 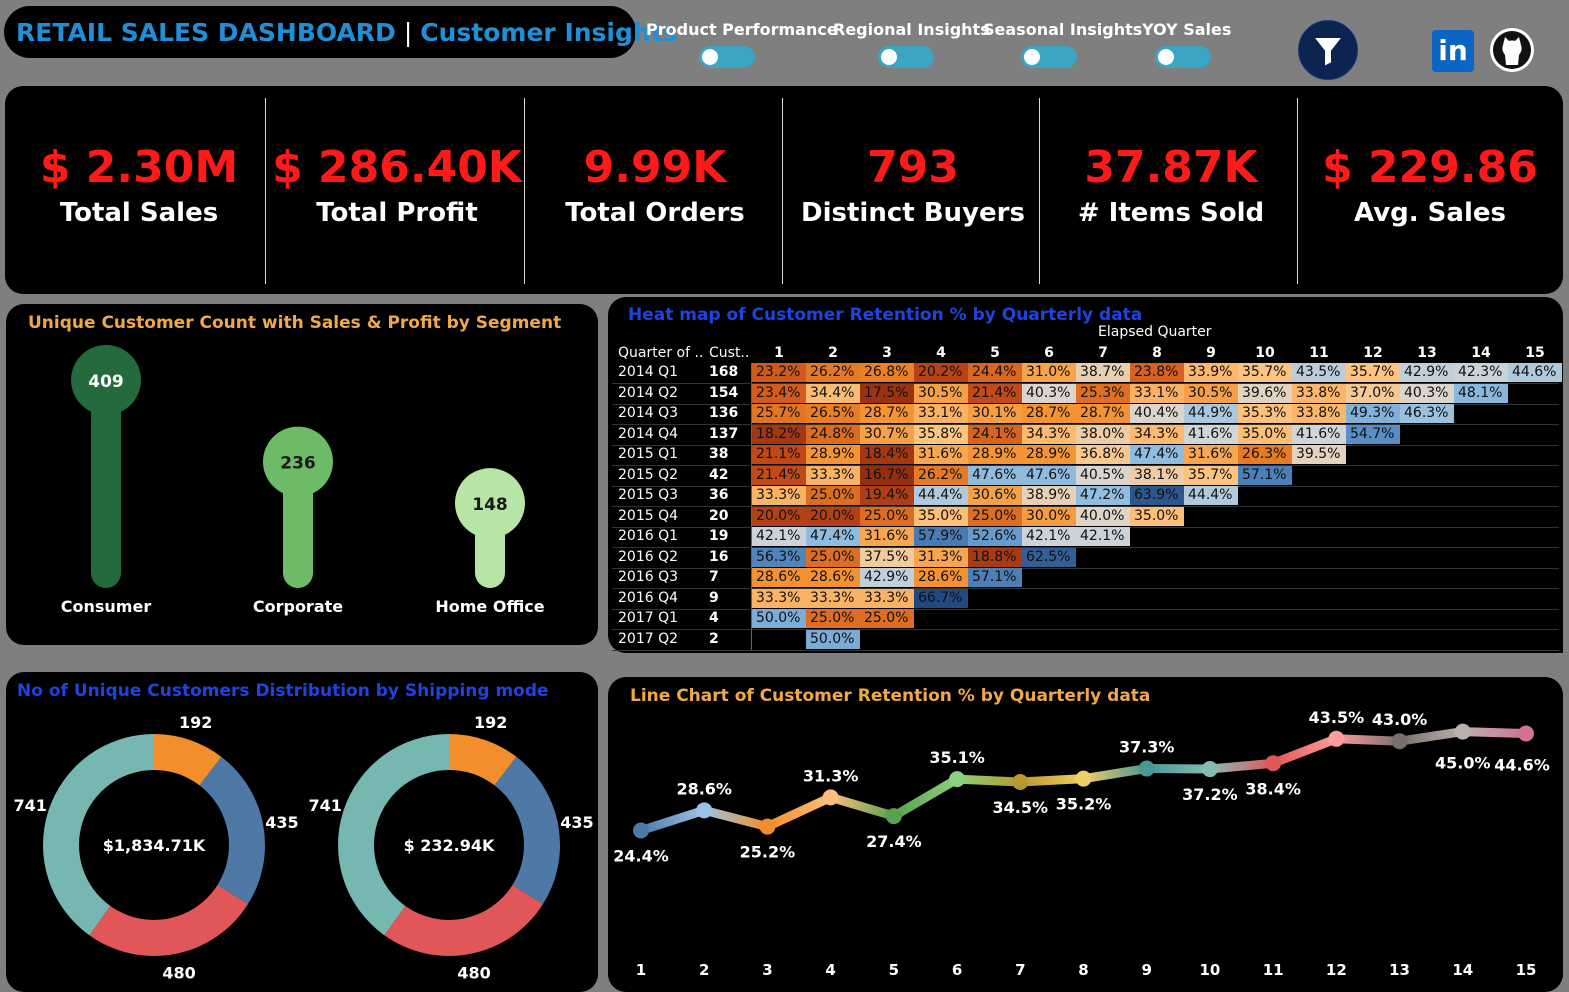 What do you see at coordinates (995, 434) in the screenshot?
I see `heatmap-cell: 24.1%` at bounding box center [995, 434].